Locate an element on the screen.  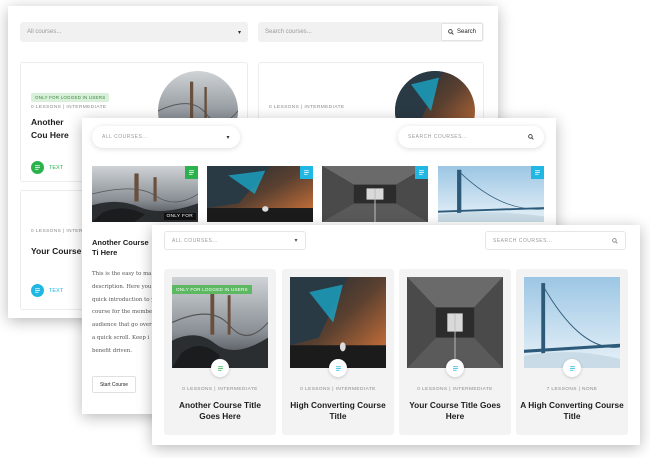
search-button: Search is located at coordinates (461, 32).